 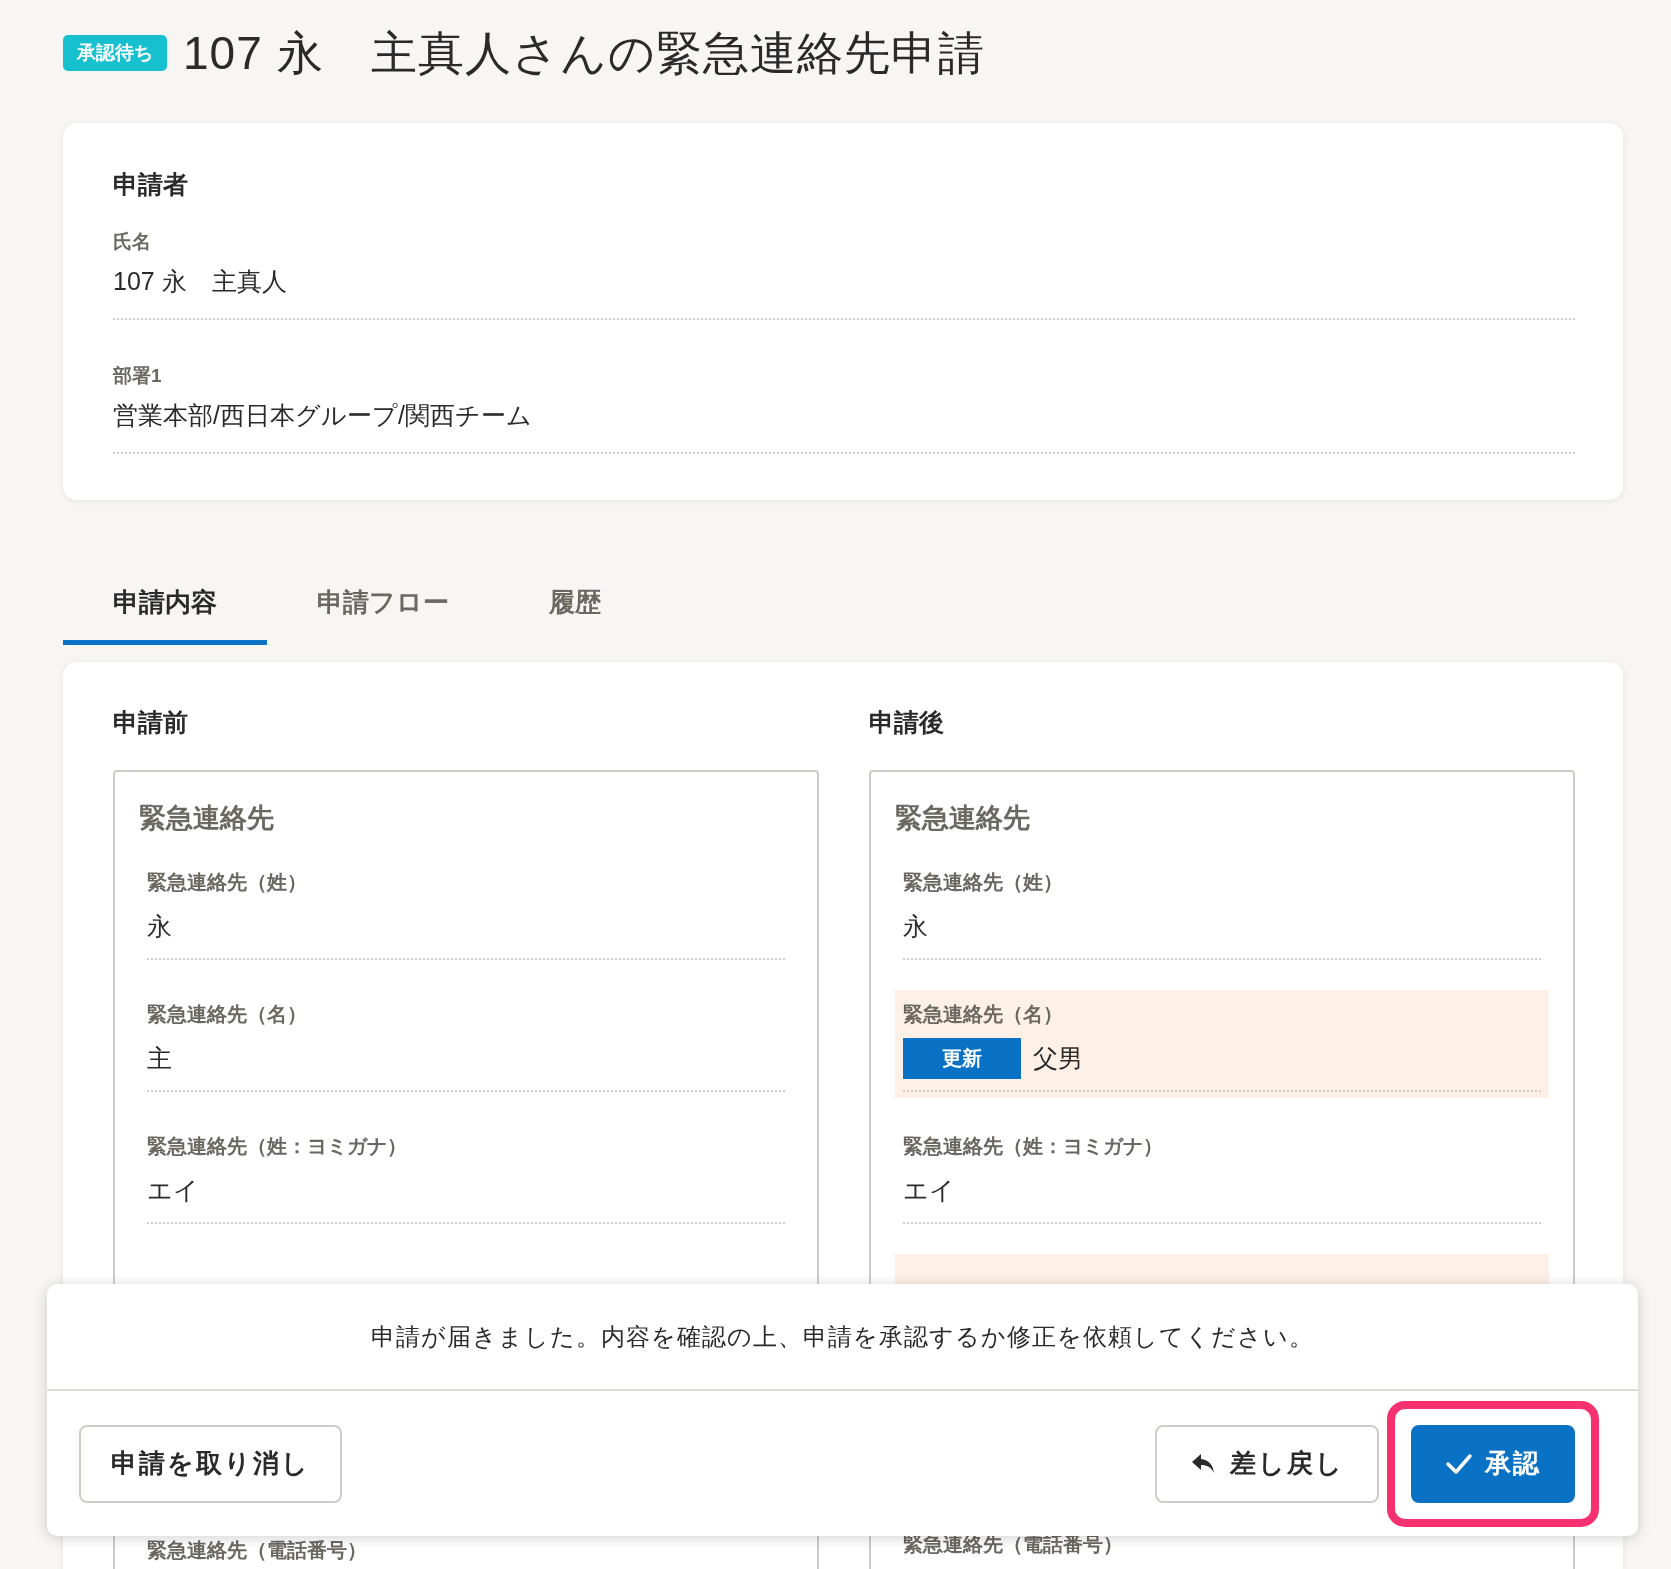 I want to click on check-icon, so click(x=1459, y=1463).